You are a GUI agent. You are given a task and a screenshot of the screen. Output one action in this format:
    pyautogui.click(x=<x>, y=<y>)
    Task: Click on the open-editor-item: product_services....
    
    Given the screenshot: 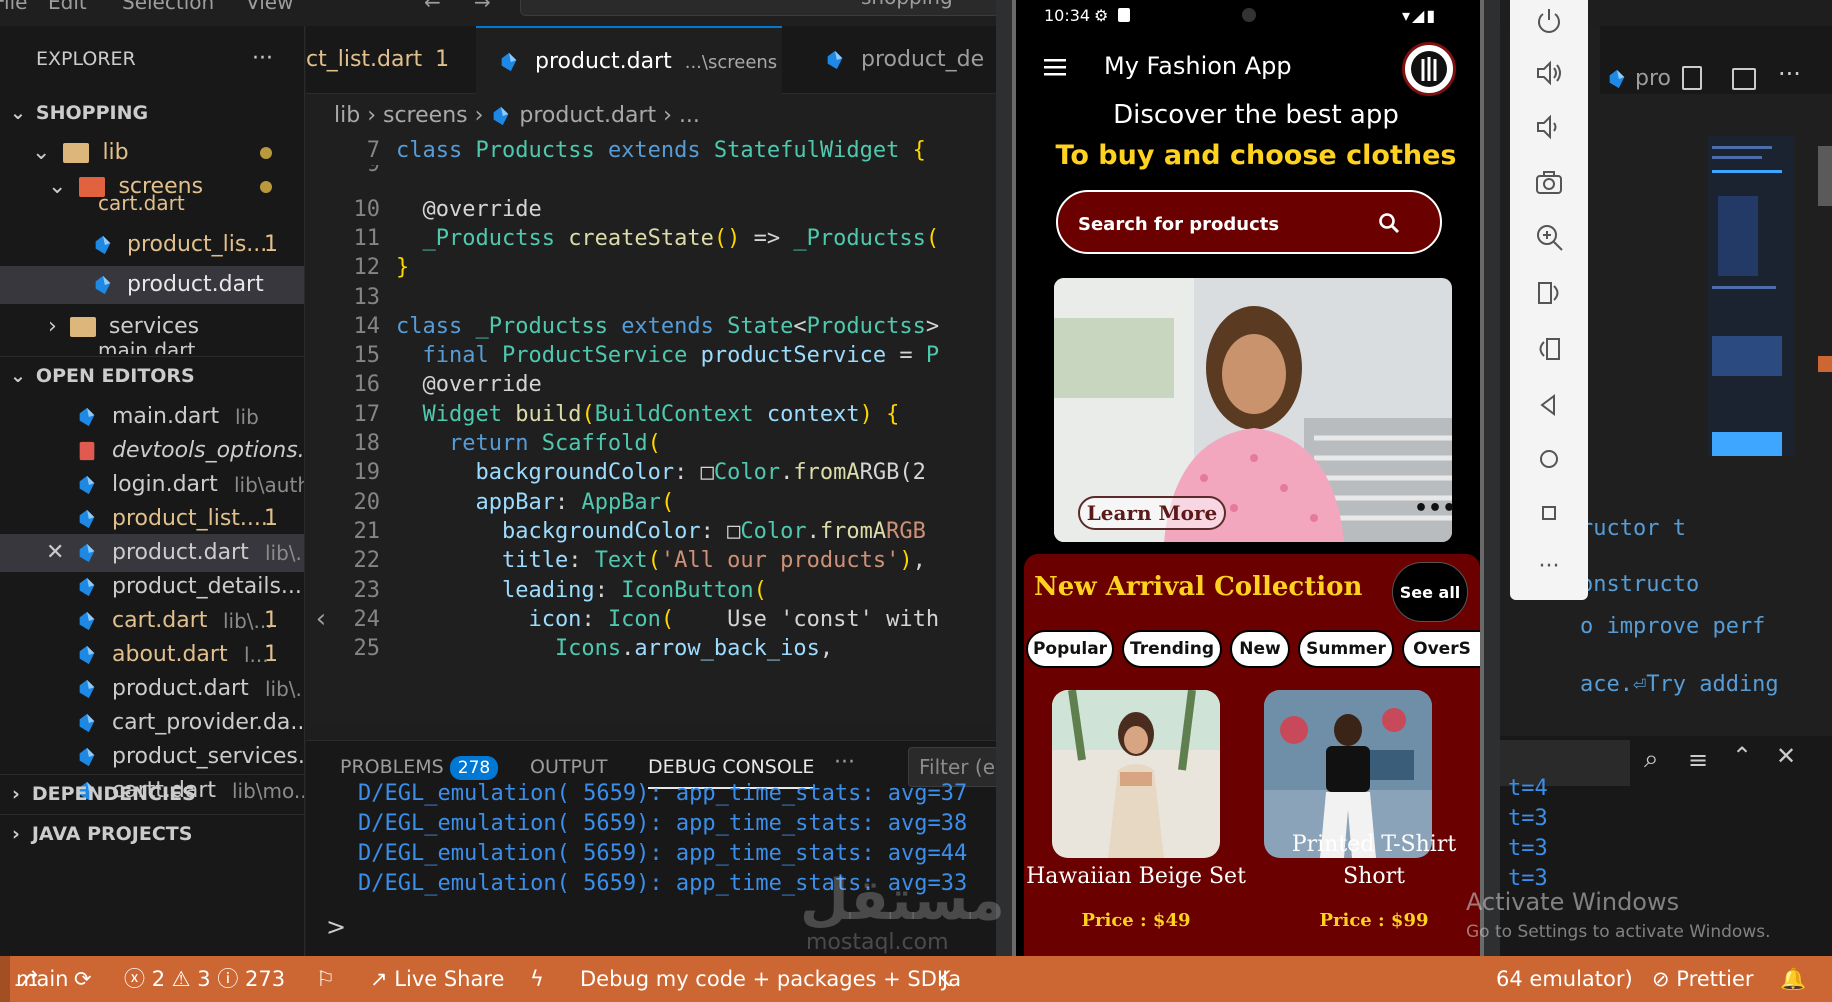 What is the action you would take?
    pyautogui.click(x=152, y=757)
    